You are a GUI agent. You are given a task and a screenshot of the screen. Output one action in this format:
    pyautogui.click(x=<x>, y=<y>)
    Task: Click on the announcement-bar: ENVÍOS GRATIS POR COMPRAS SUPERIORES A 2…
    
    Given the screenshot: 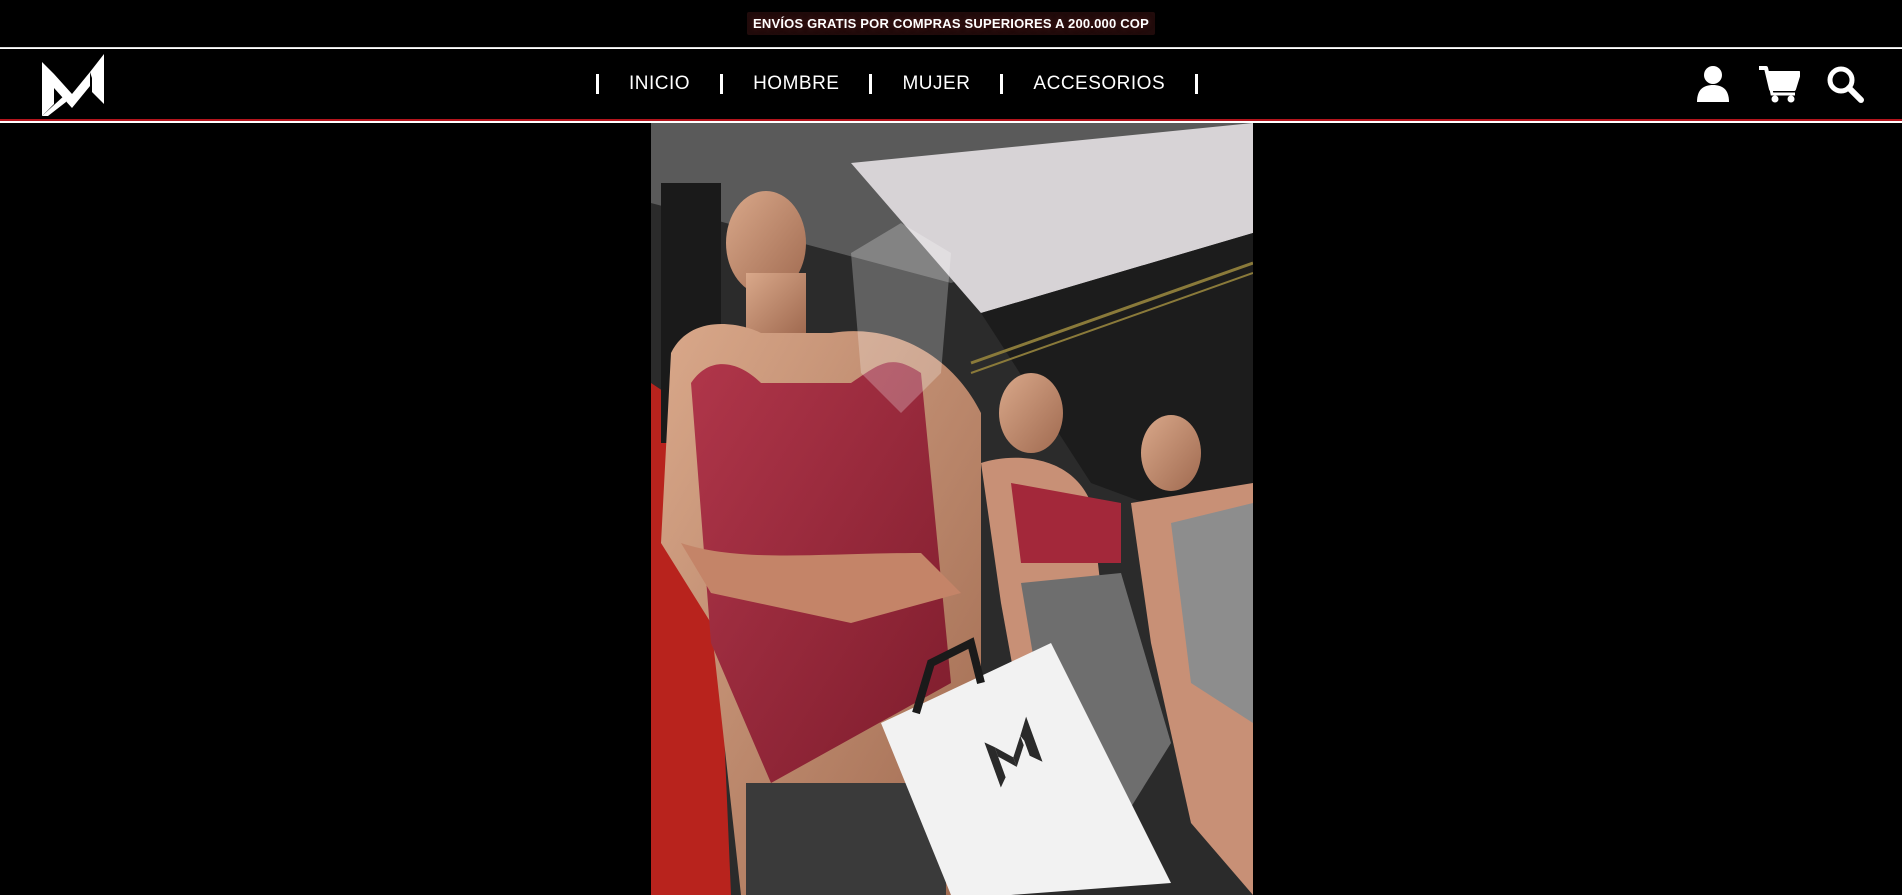 What is the action you would take?
    pyautogui.click(x=951, y=24)
    